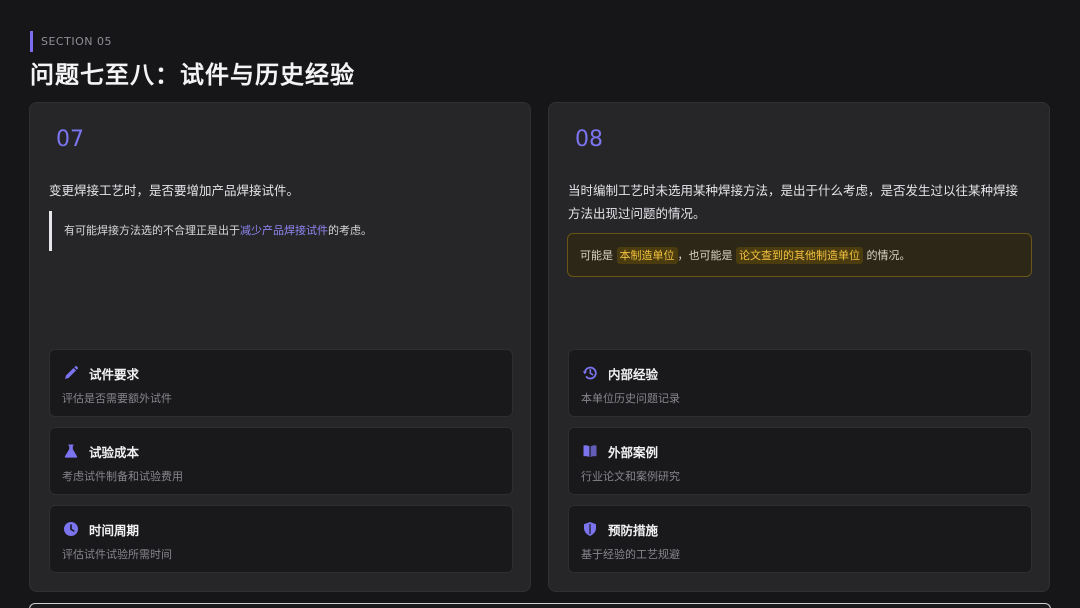 The width and height of the screenshot is (1080, 608). Describe the element at coordinates (281, 539) in the screenshot. I see `item-time-period: 时间周期 评估试件试验所需时间` at that location.